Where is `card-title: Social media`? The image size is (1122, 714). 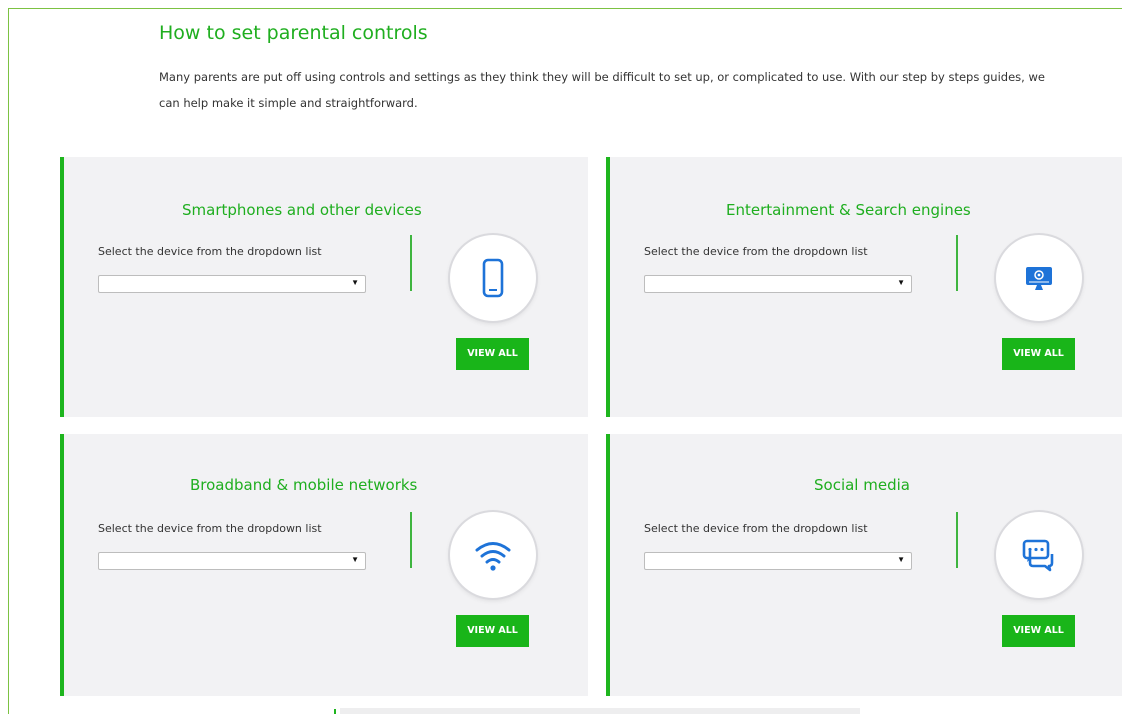 card-title: Social media is located at coordinates (862, 485).